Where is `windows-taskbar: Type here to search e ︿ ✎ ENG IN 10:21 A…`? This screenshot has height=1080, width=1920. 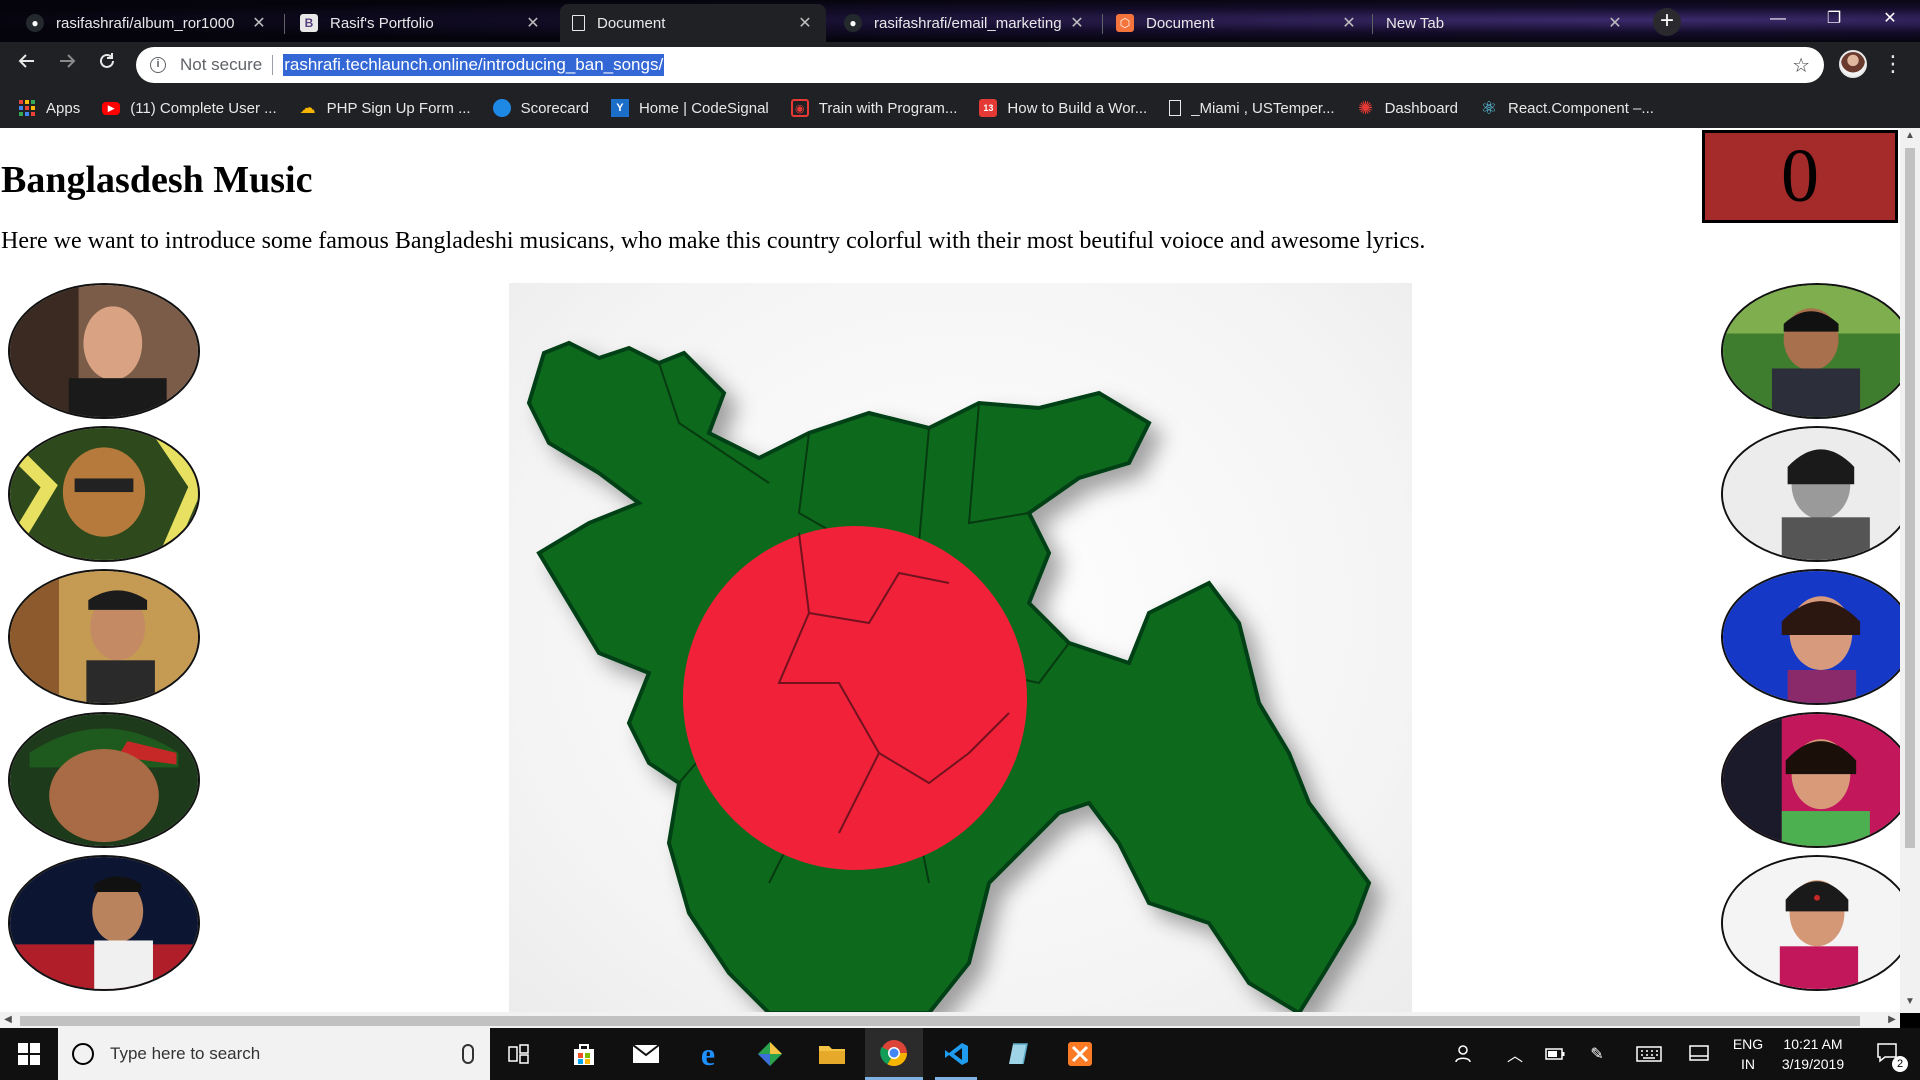
windows-taskbar: Type here to search e ︿ ✎ ENG IN 10:21 A… is located at coordinates (960, 1054).